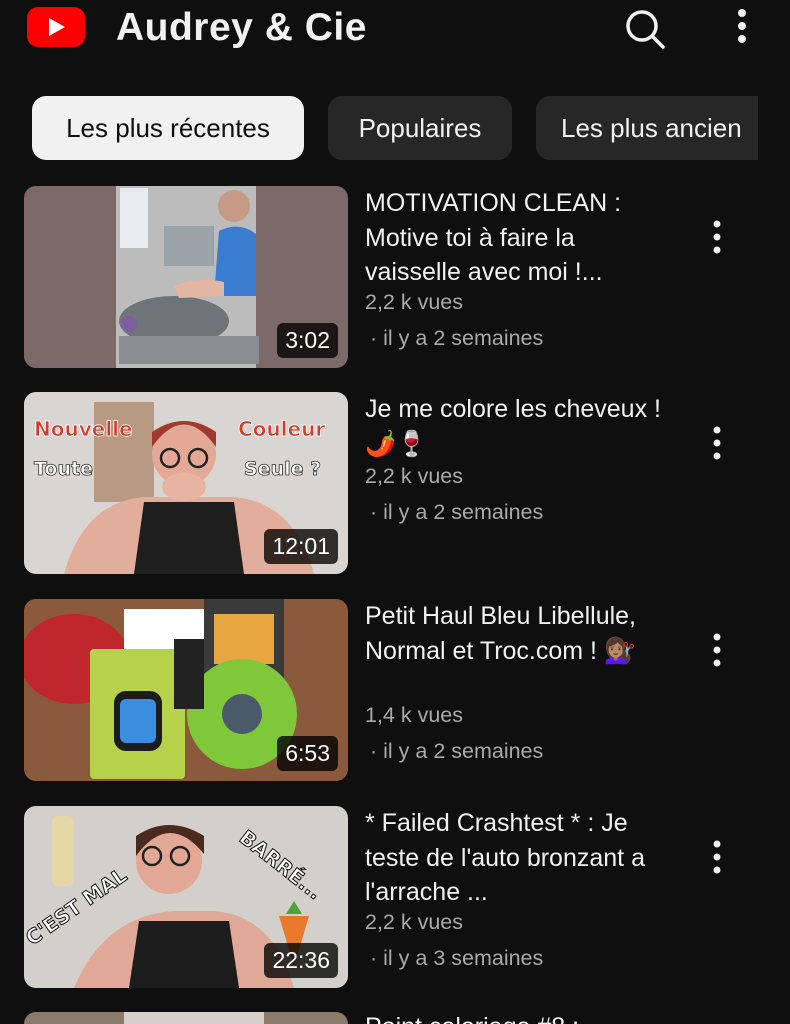  Describe the element at coordinates (281, 429) in the screenshot. I see `thumb-text-couleur: Couleur` at that location.